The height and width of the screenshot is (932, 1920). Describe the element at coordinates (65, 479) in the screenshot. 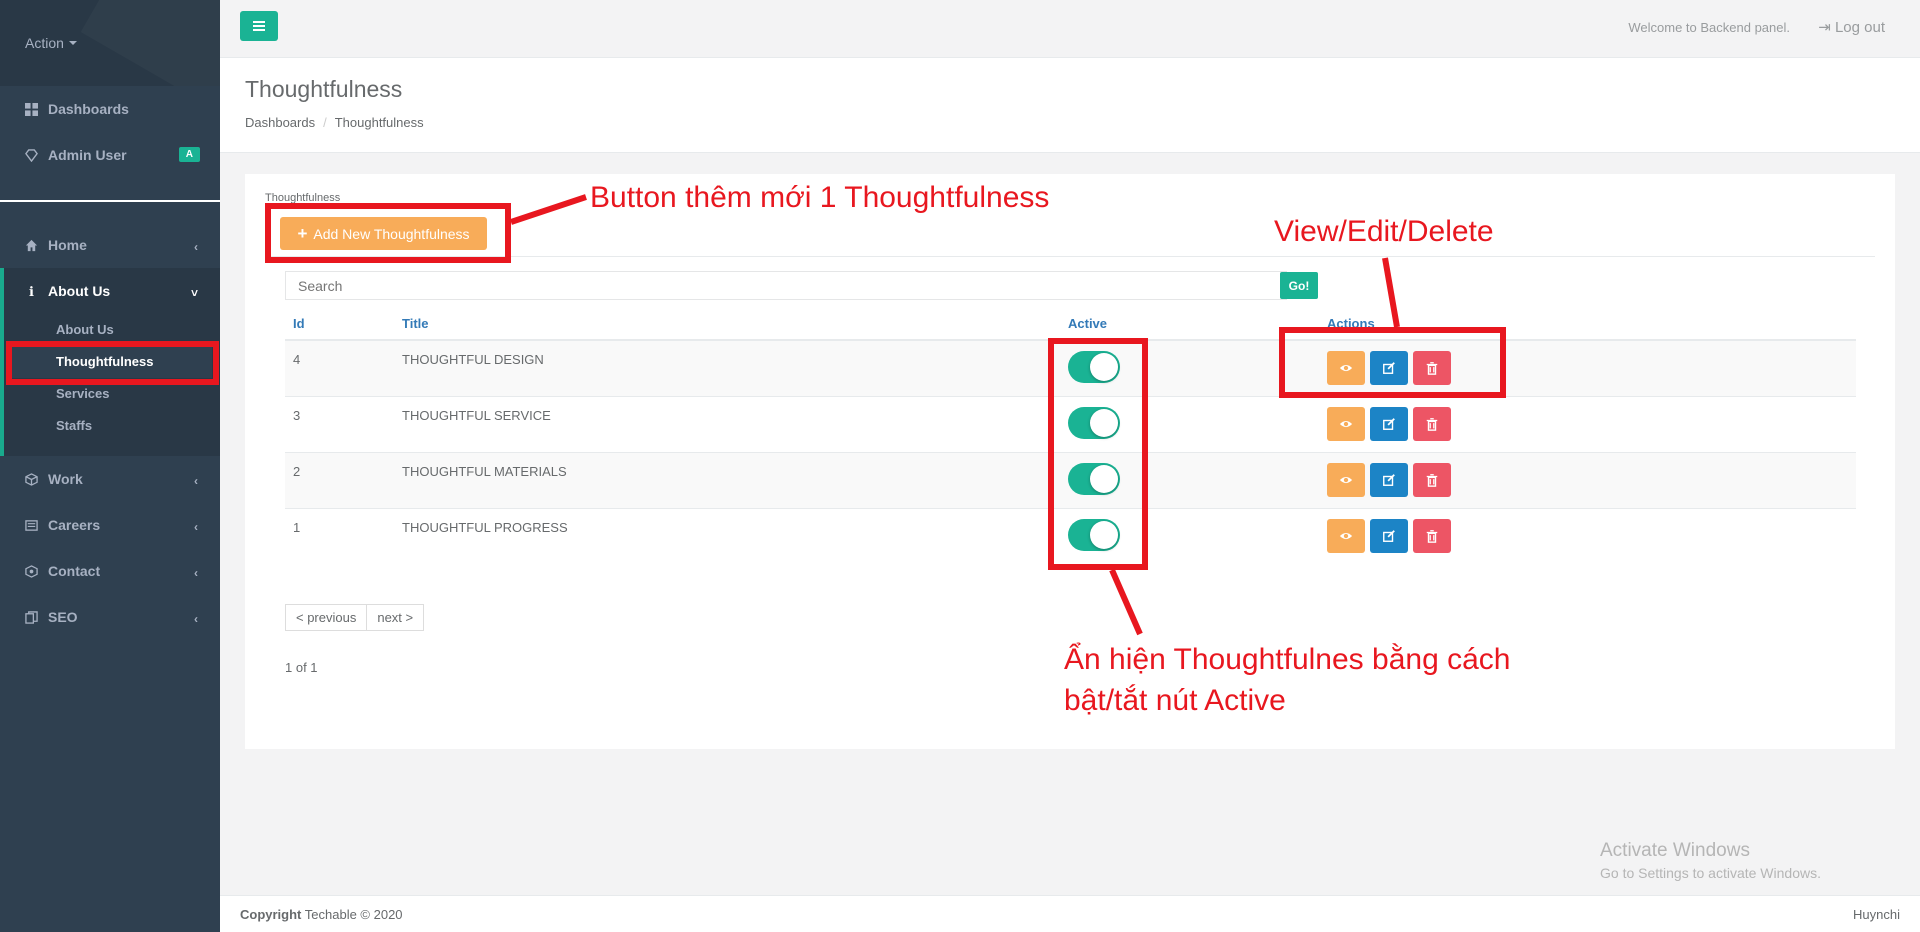

I see `sidebar-item-label: Work` at that location.